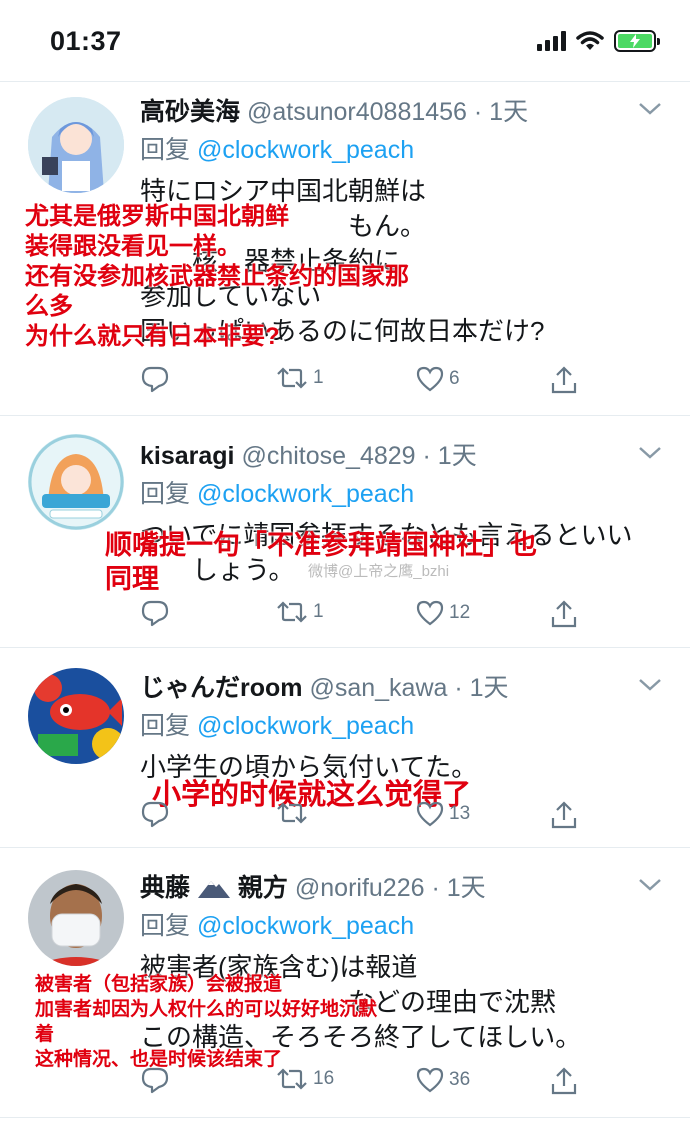  Describe the element at coordinates (387, 112) in the screenshot. I see `handle-time: @atsunor40881456 · 1天` at that location.